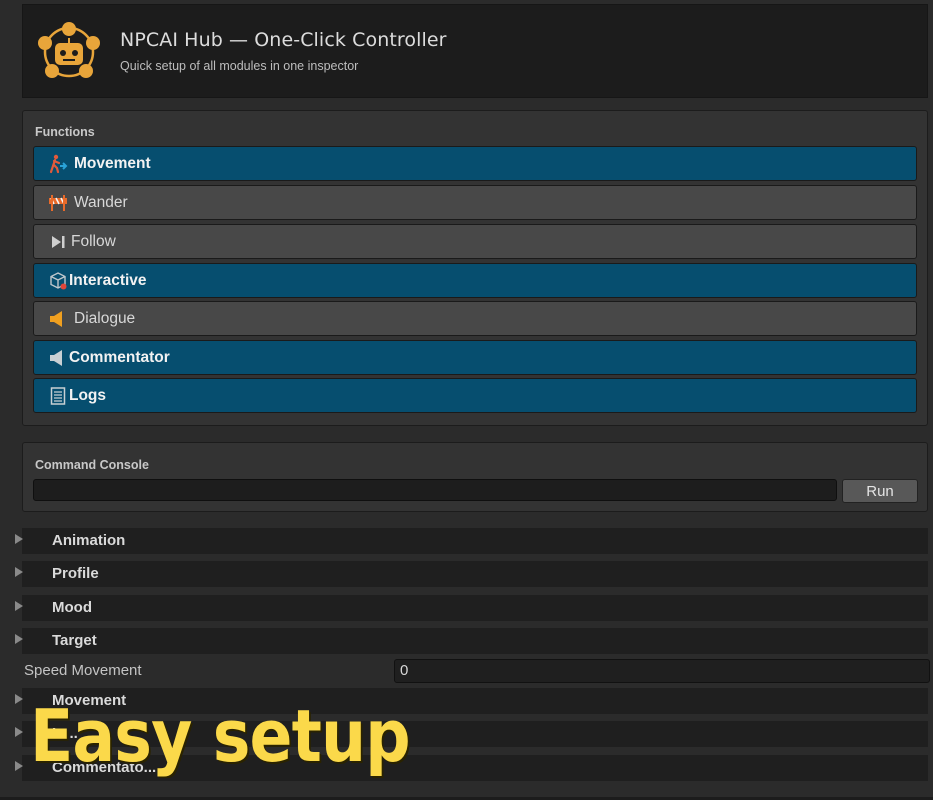  Describe the element at coordinates (58, 281) in the screenshot. I see `cube-icon` at that location.